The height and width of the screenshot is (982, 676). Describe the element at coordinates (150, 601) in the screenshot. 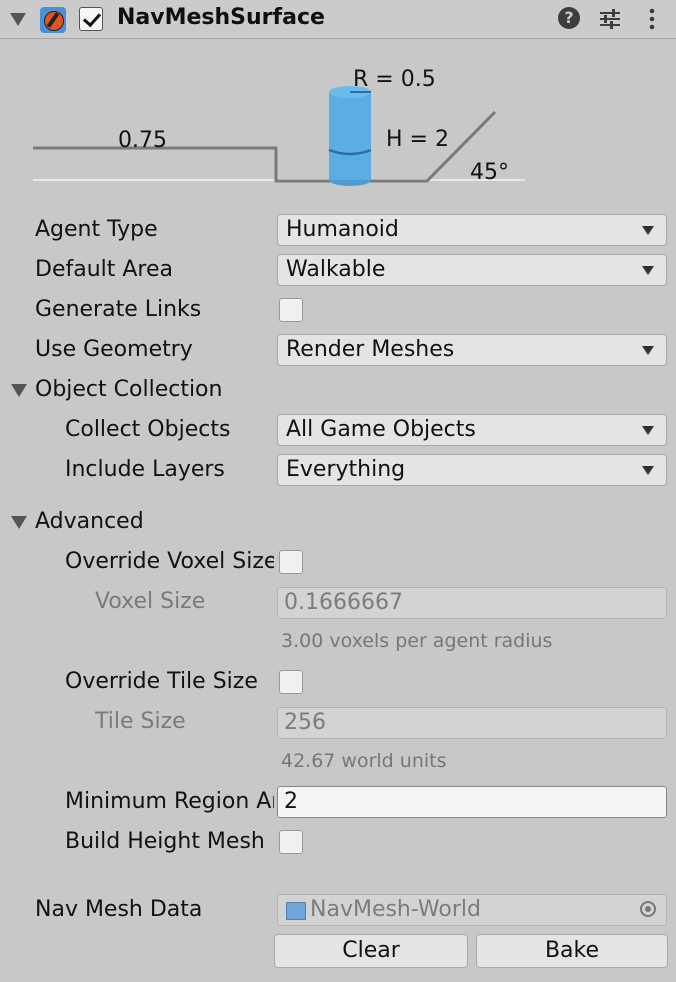

I see `voxel-size-label: Voxel Size` at that location.